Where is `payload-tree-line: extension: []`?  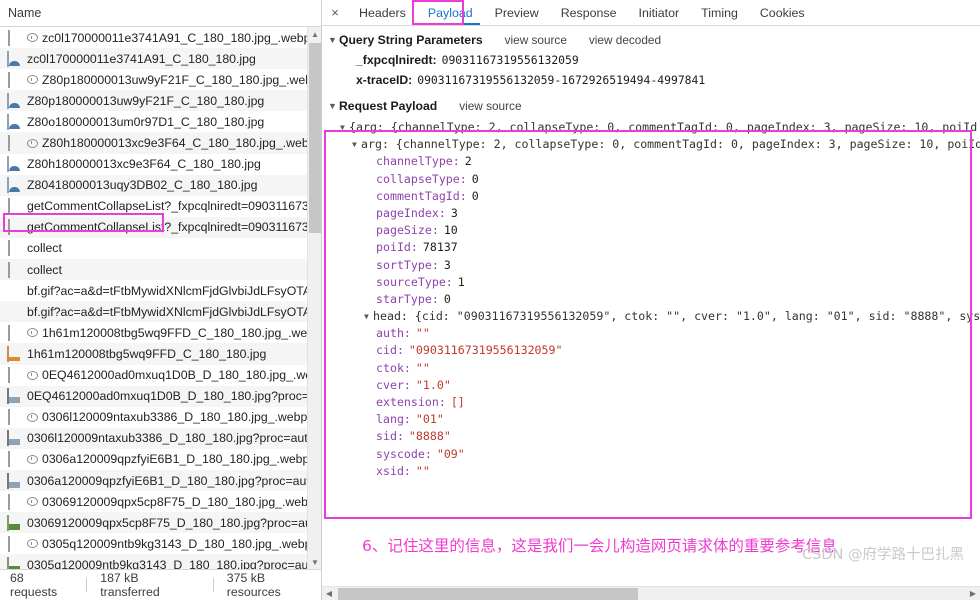
payload-tree-line: extension: [] is located at coordinates (651, 402).